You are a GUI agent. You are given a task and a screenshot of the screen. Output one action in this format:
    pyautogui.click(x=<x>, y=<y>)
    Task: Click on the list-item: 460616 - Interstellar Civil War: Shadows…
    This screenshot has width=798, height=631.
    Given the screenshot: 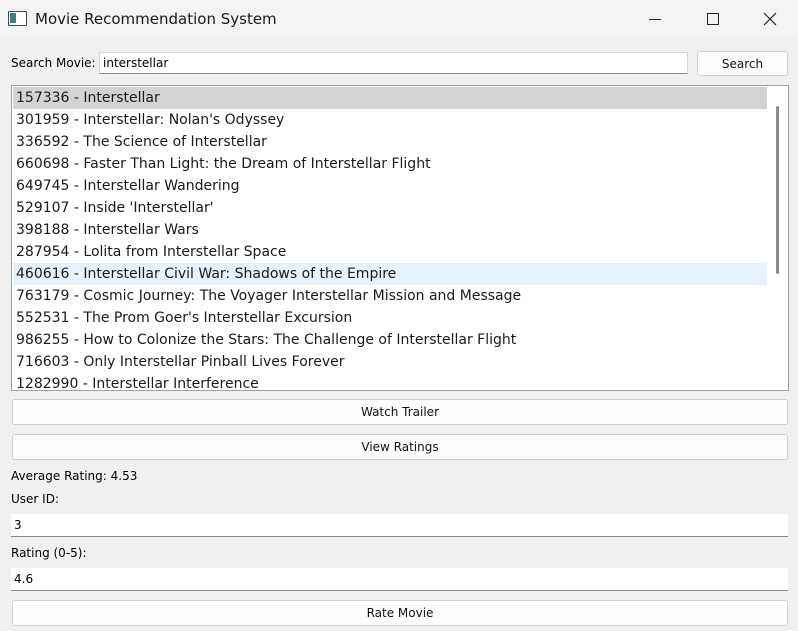 What is the action you would take?
    pyautogui.click(x=390, y=274)
    